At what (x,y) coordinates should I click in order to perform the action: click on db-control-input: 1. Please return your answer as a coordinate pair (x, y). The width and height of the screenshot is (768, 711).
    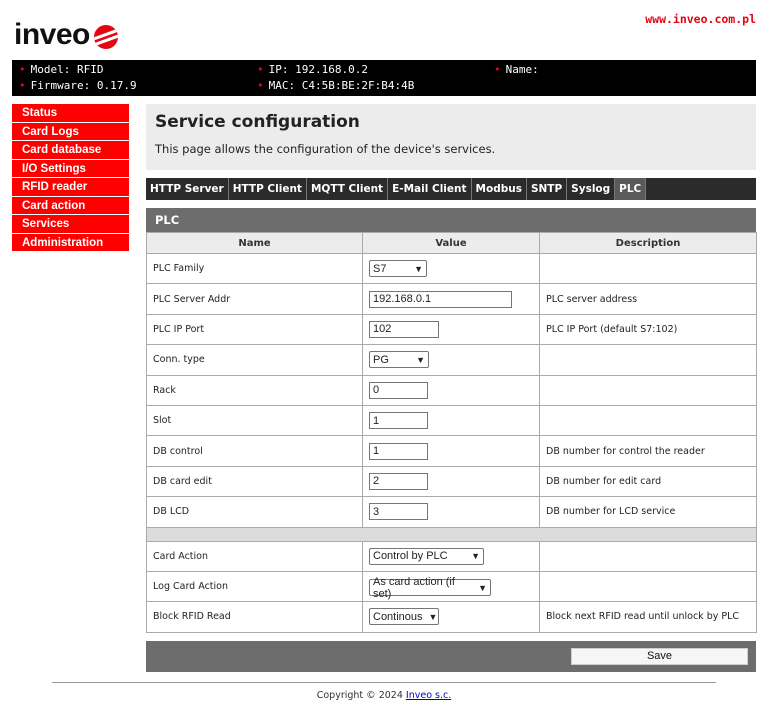
    Looking at the image, I should click on (398, 451).